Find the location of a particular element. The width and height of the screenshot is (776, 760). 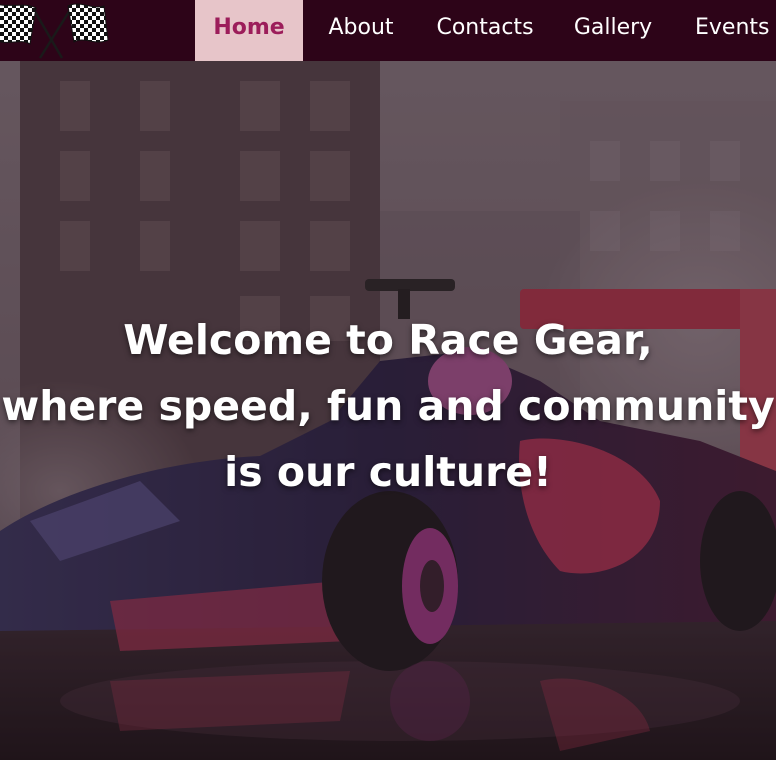

hero-headline-line: is our culture! is located at coordinates (388, 472).